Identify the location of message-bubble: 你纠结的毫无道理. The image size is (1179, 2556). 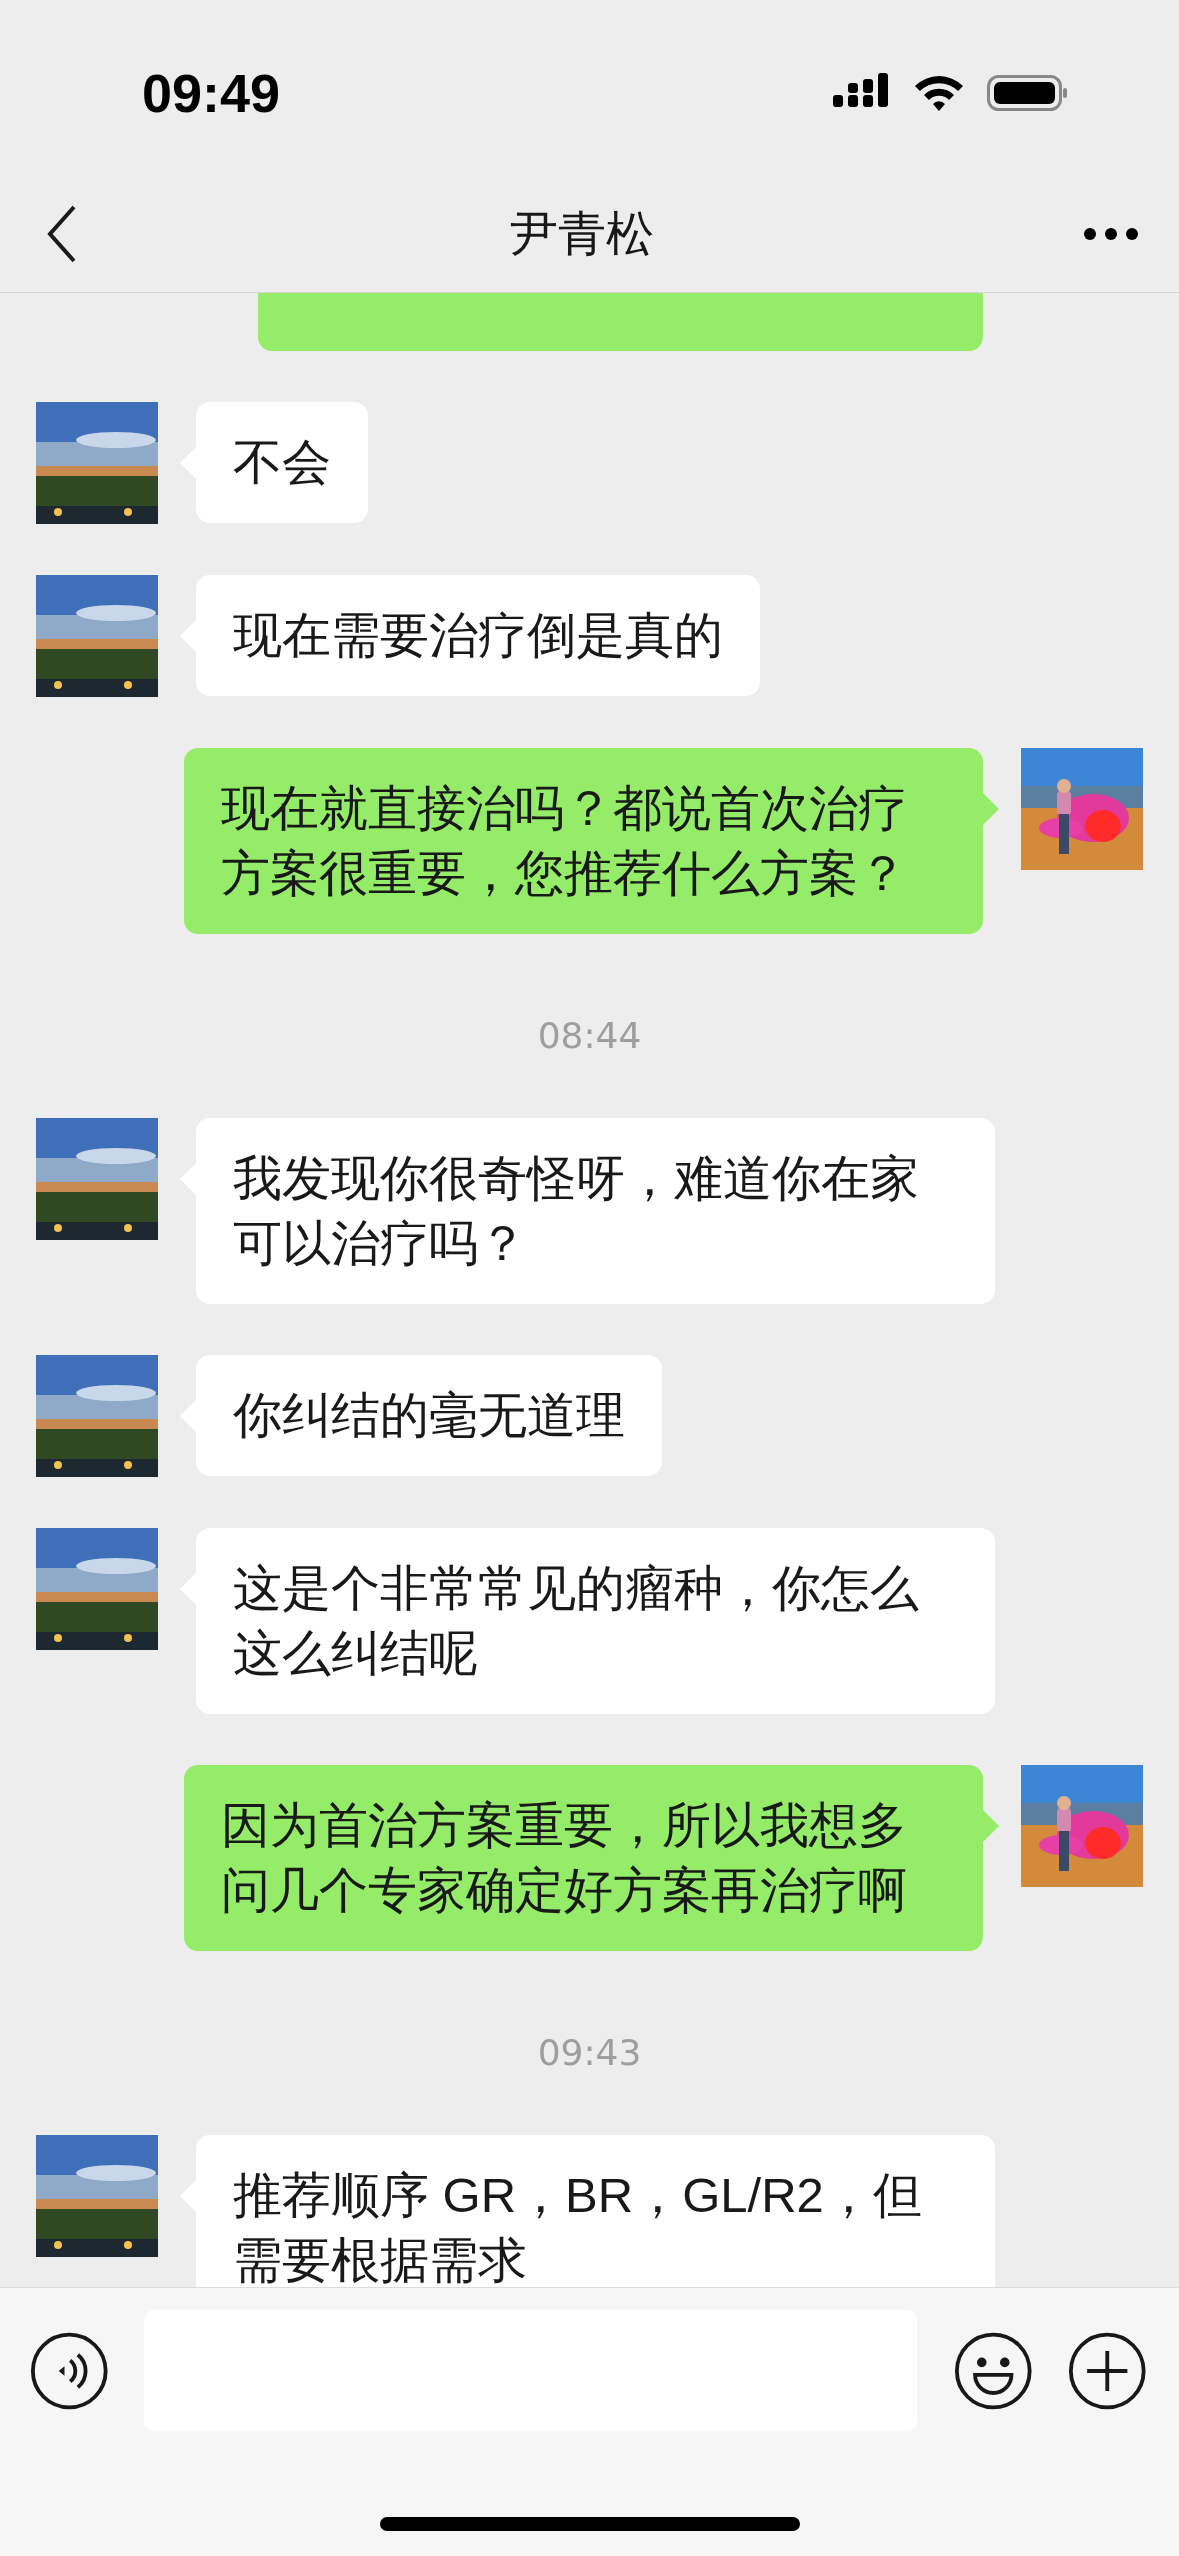
(429, 1415).